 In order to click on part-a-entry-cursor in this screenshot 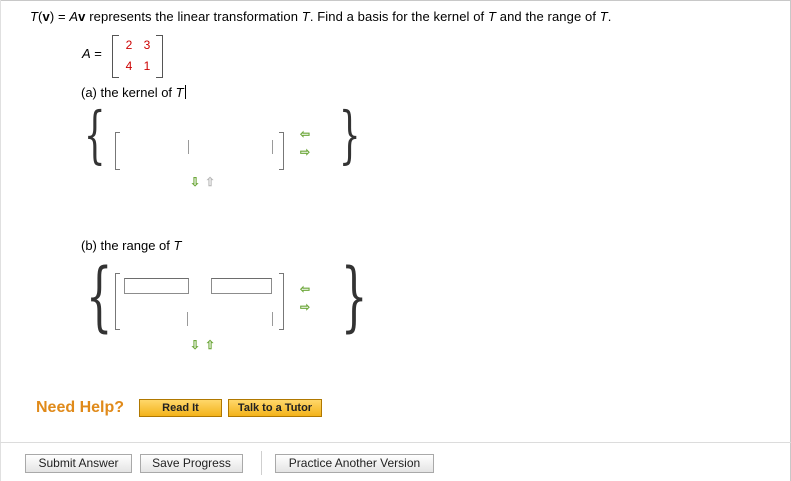, I will do `click(188, 147)`.